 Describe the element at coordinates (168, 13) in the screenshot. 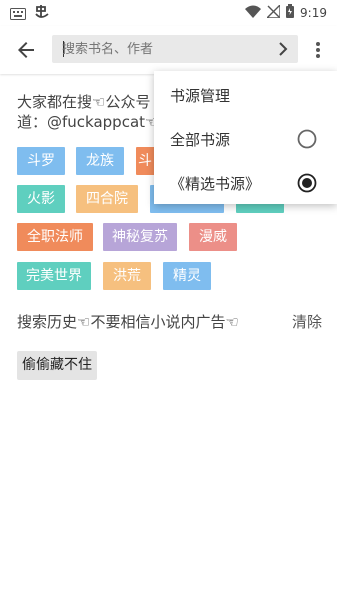

I see `status-bar: 9:19` at that location.